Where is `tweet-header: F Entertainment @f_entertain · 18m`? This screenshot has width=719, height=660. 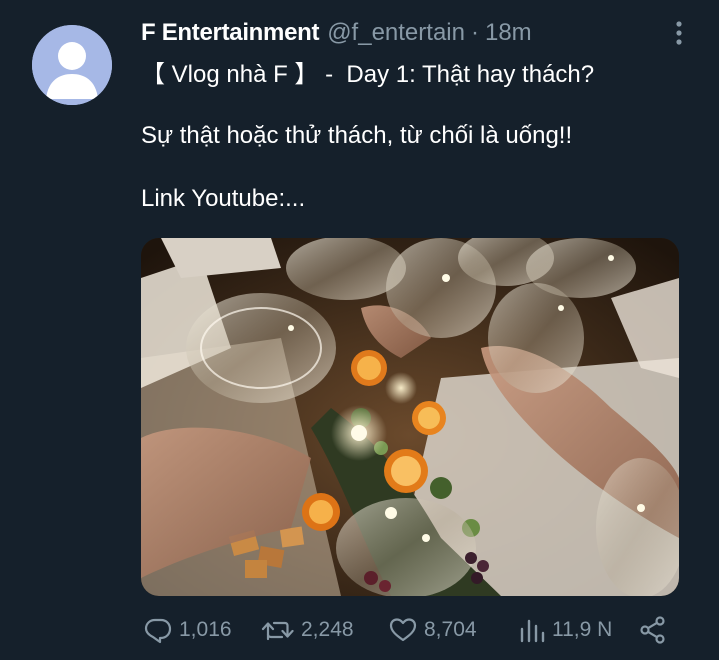
tweet-header: F Entertainment @f_entertain · 18m is located at coordinates (336, 33).